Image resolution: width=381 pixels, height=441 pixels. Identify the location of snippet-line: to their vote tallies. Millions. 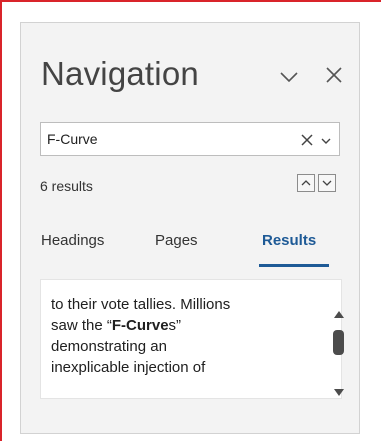
(141, 304).